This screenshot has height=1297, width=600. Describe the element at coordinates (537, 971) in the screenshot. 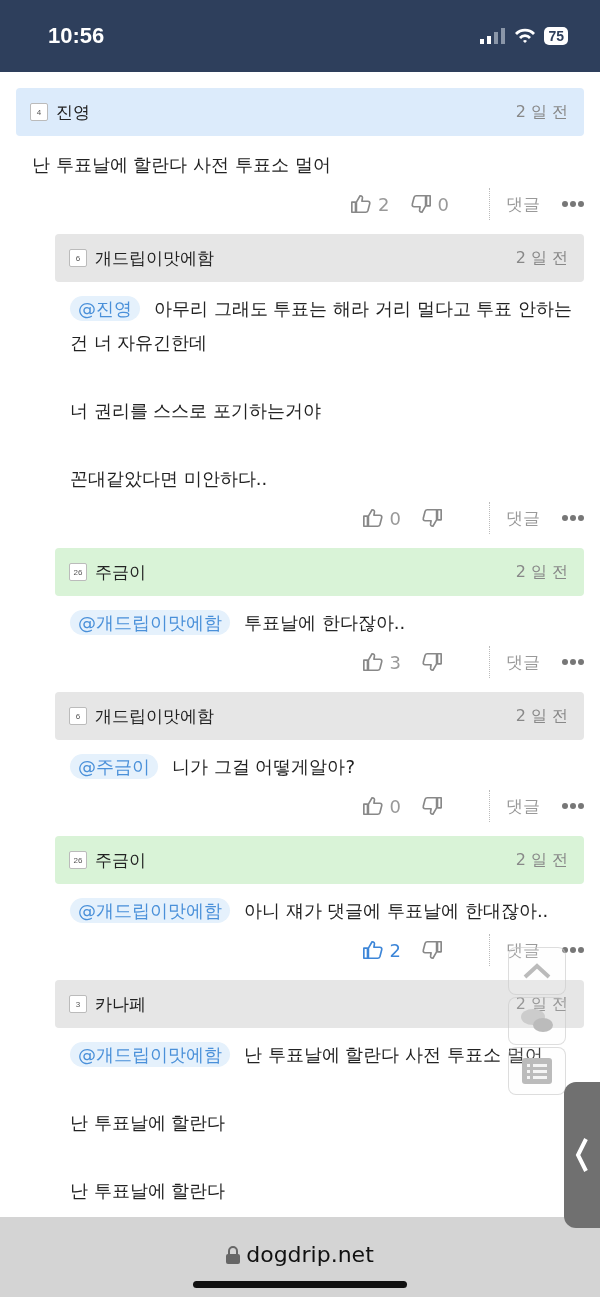

I see `chevron-up-icon` at that location.